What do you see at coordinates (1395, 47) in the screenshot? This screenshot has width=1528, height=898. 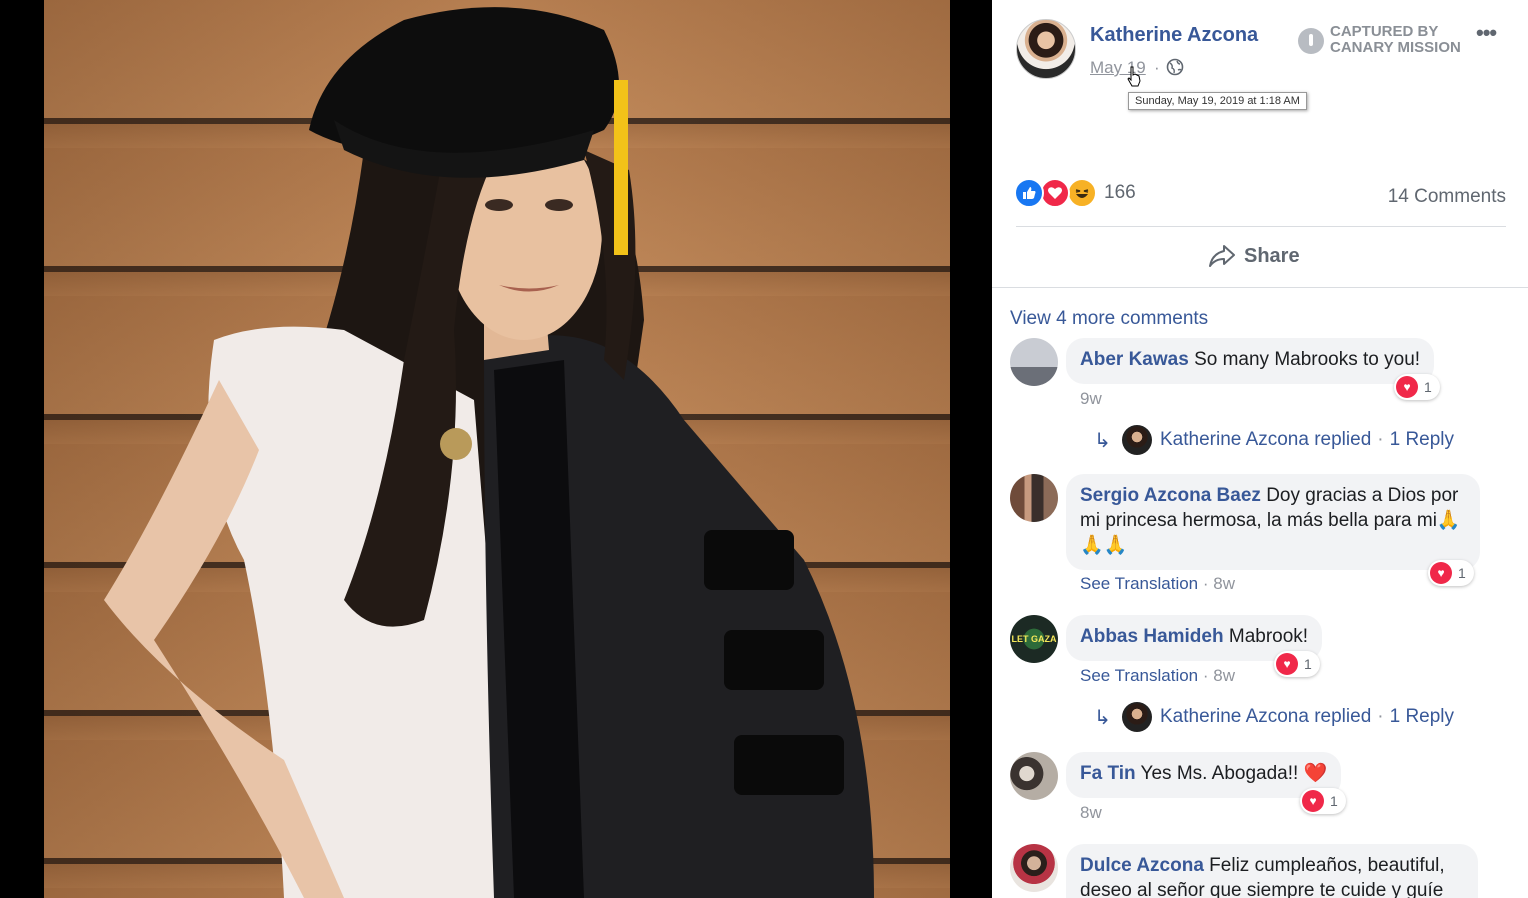 I see `watermark-line2: CANARY MISSION` at bounding box center [1395, 47].